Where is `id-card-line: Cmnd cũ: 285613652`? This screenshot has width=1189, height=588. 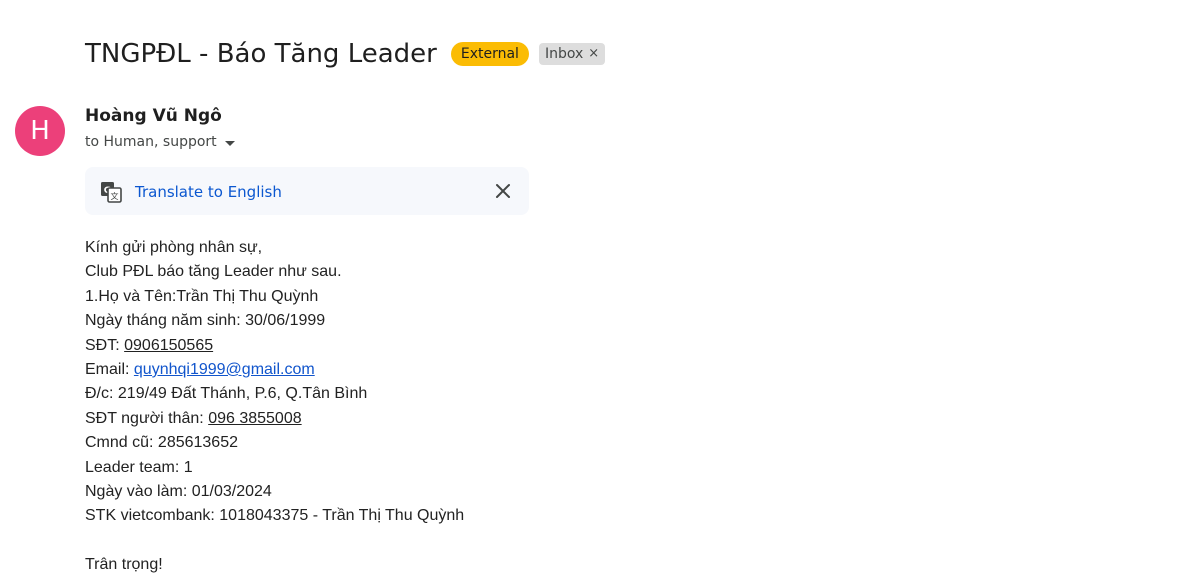 id-card-line: Cmnd cũ: 285613652 is located at coordinates (161, 443).